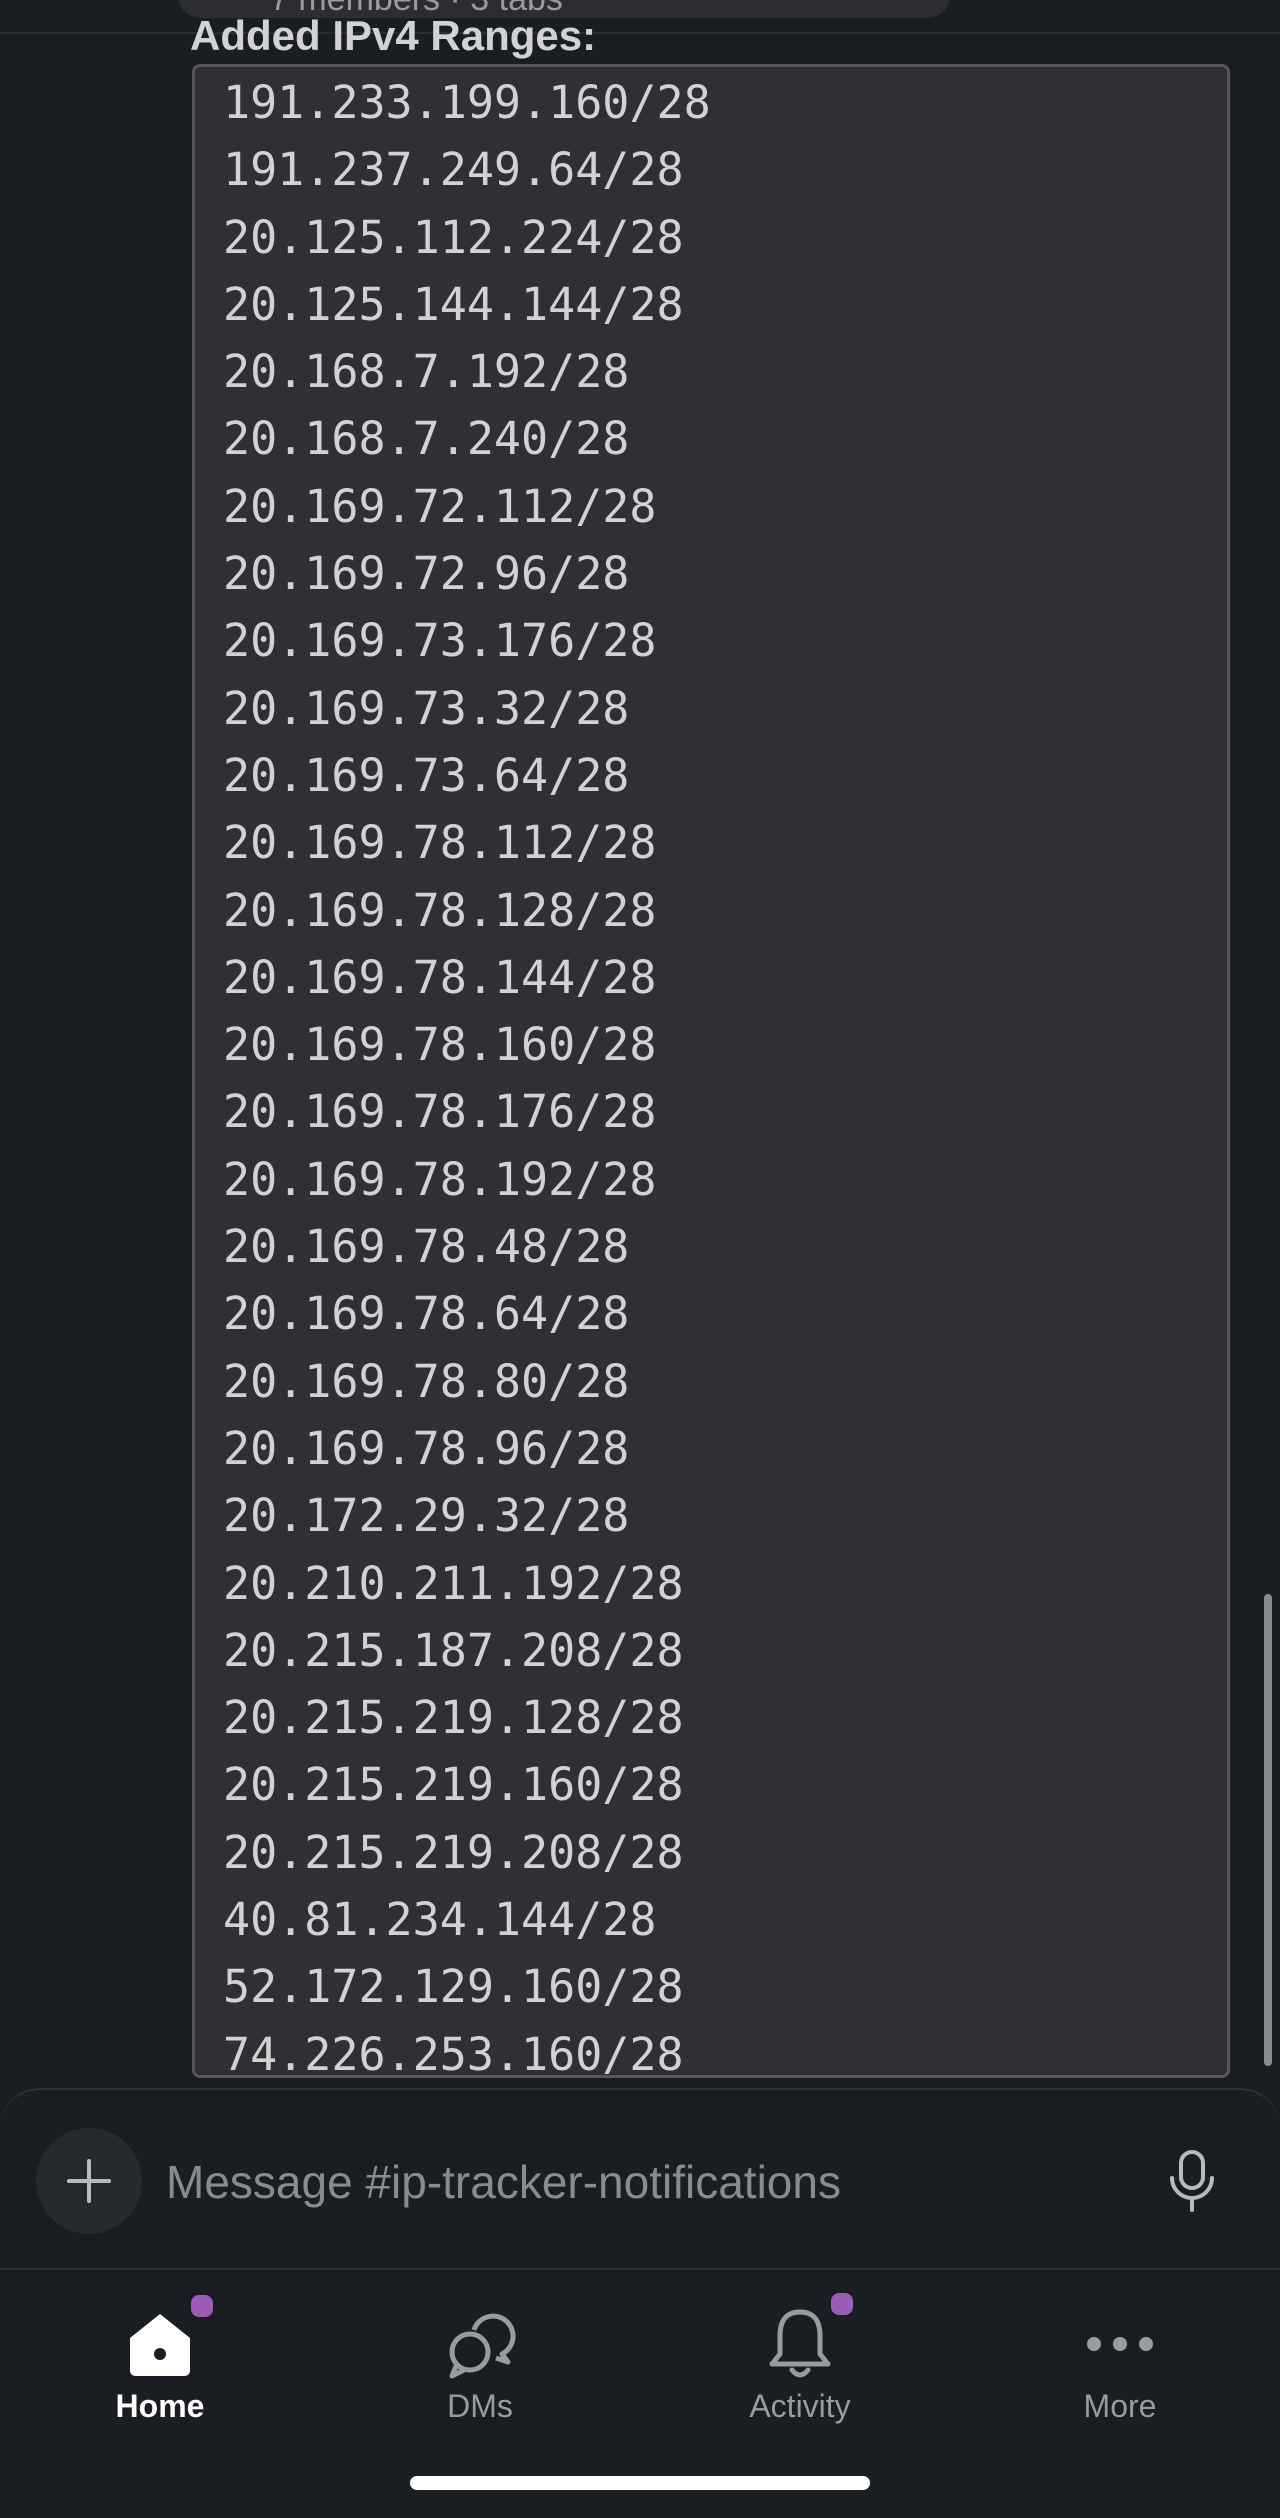 This screenshot has height=2518, width=1280. I want to click on tab-home: Home, so click(160, 2362).